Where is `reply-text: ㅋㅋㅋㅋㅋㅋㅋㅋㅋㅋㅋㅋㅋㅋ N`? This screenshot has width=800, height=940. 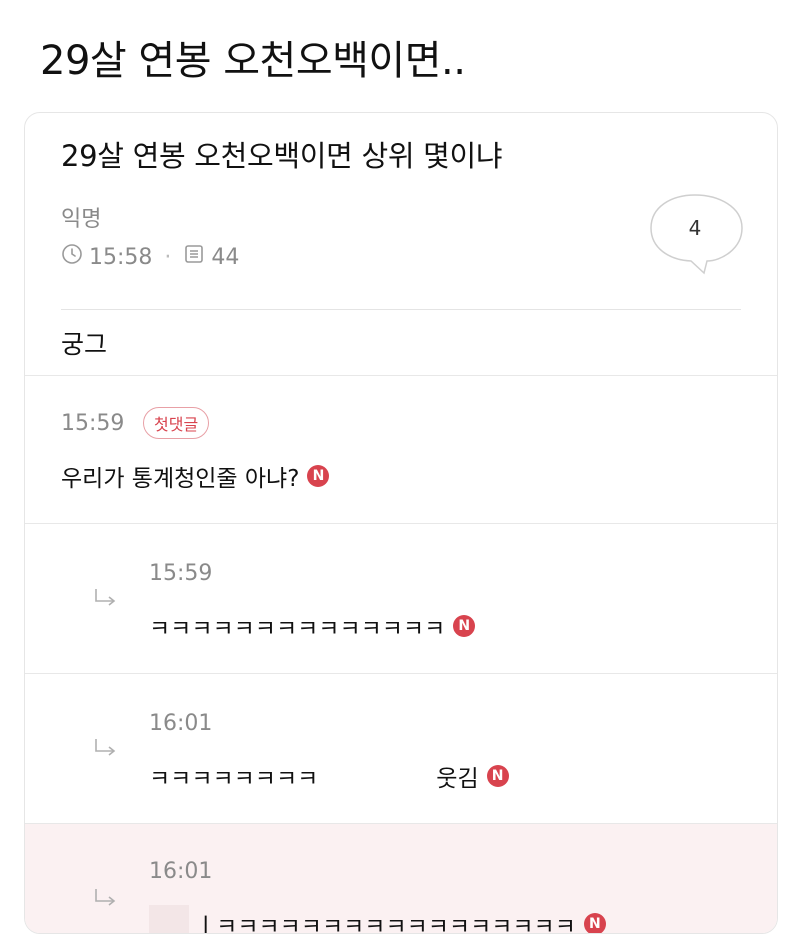
reply-text: ㅋㅋㅋㅋㅋㅋㅋㅋㅋㅋㅋㅋㅋㅋ N is located at coordinates (312, 626).